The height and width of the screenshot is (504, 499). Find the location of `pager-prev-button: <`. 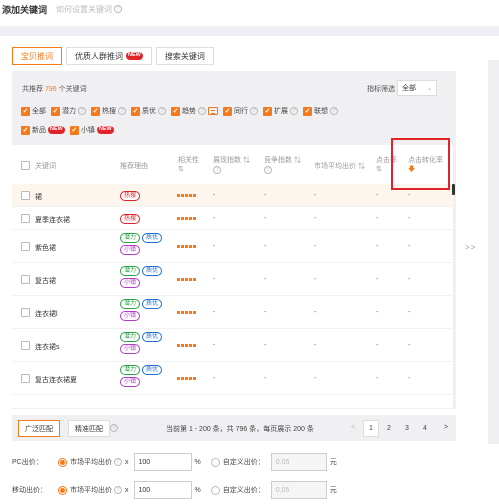

pager-prev-button: < is located at coordinates (353, 427).